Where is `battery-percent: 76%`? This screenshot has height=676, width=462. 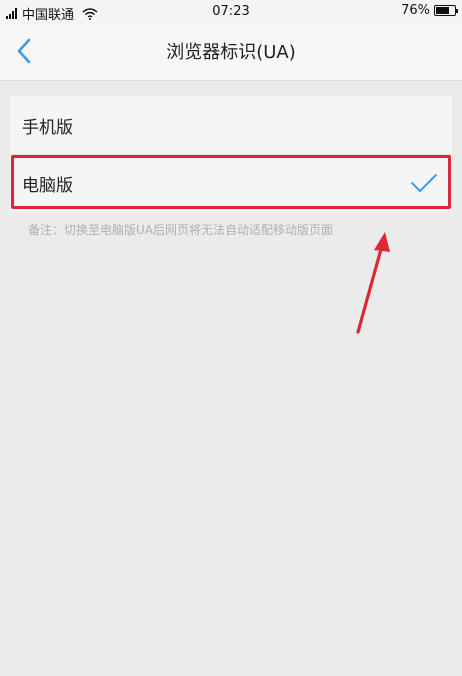 battery-percent: 76% is located at coordinates (415, 10).